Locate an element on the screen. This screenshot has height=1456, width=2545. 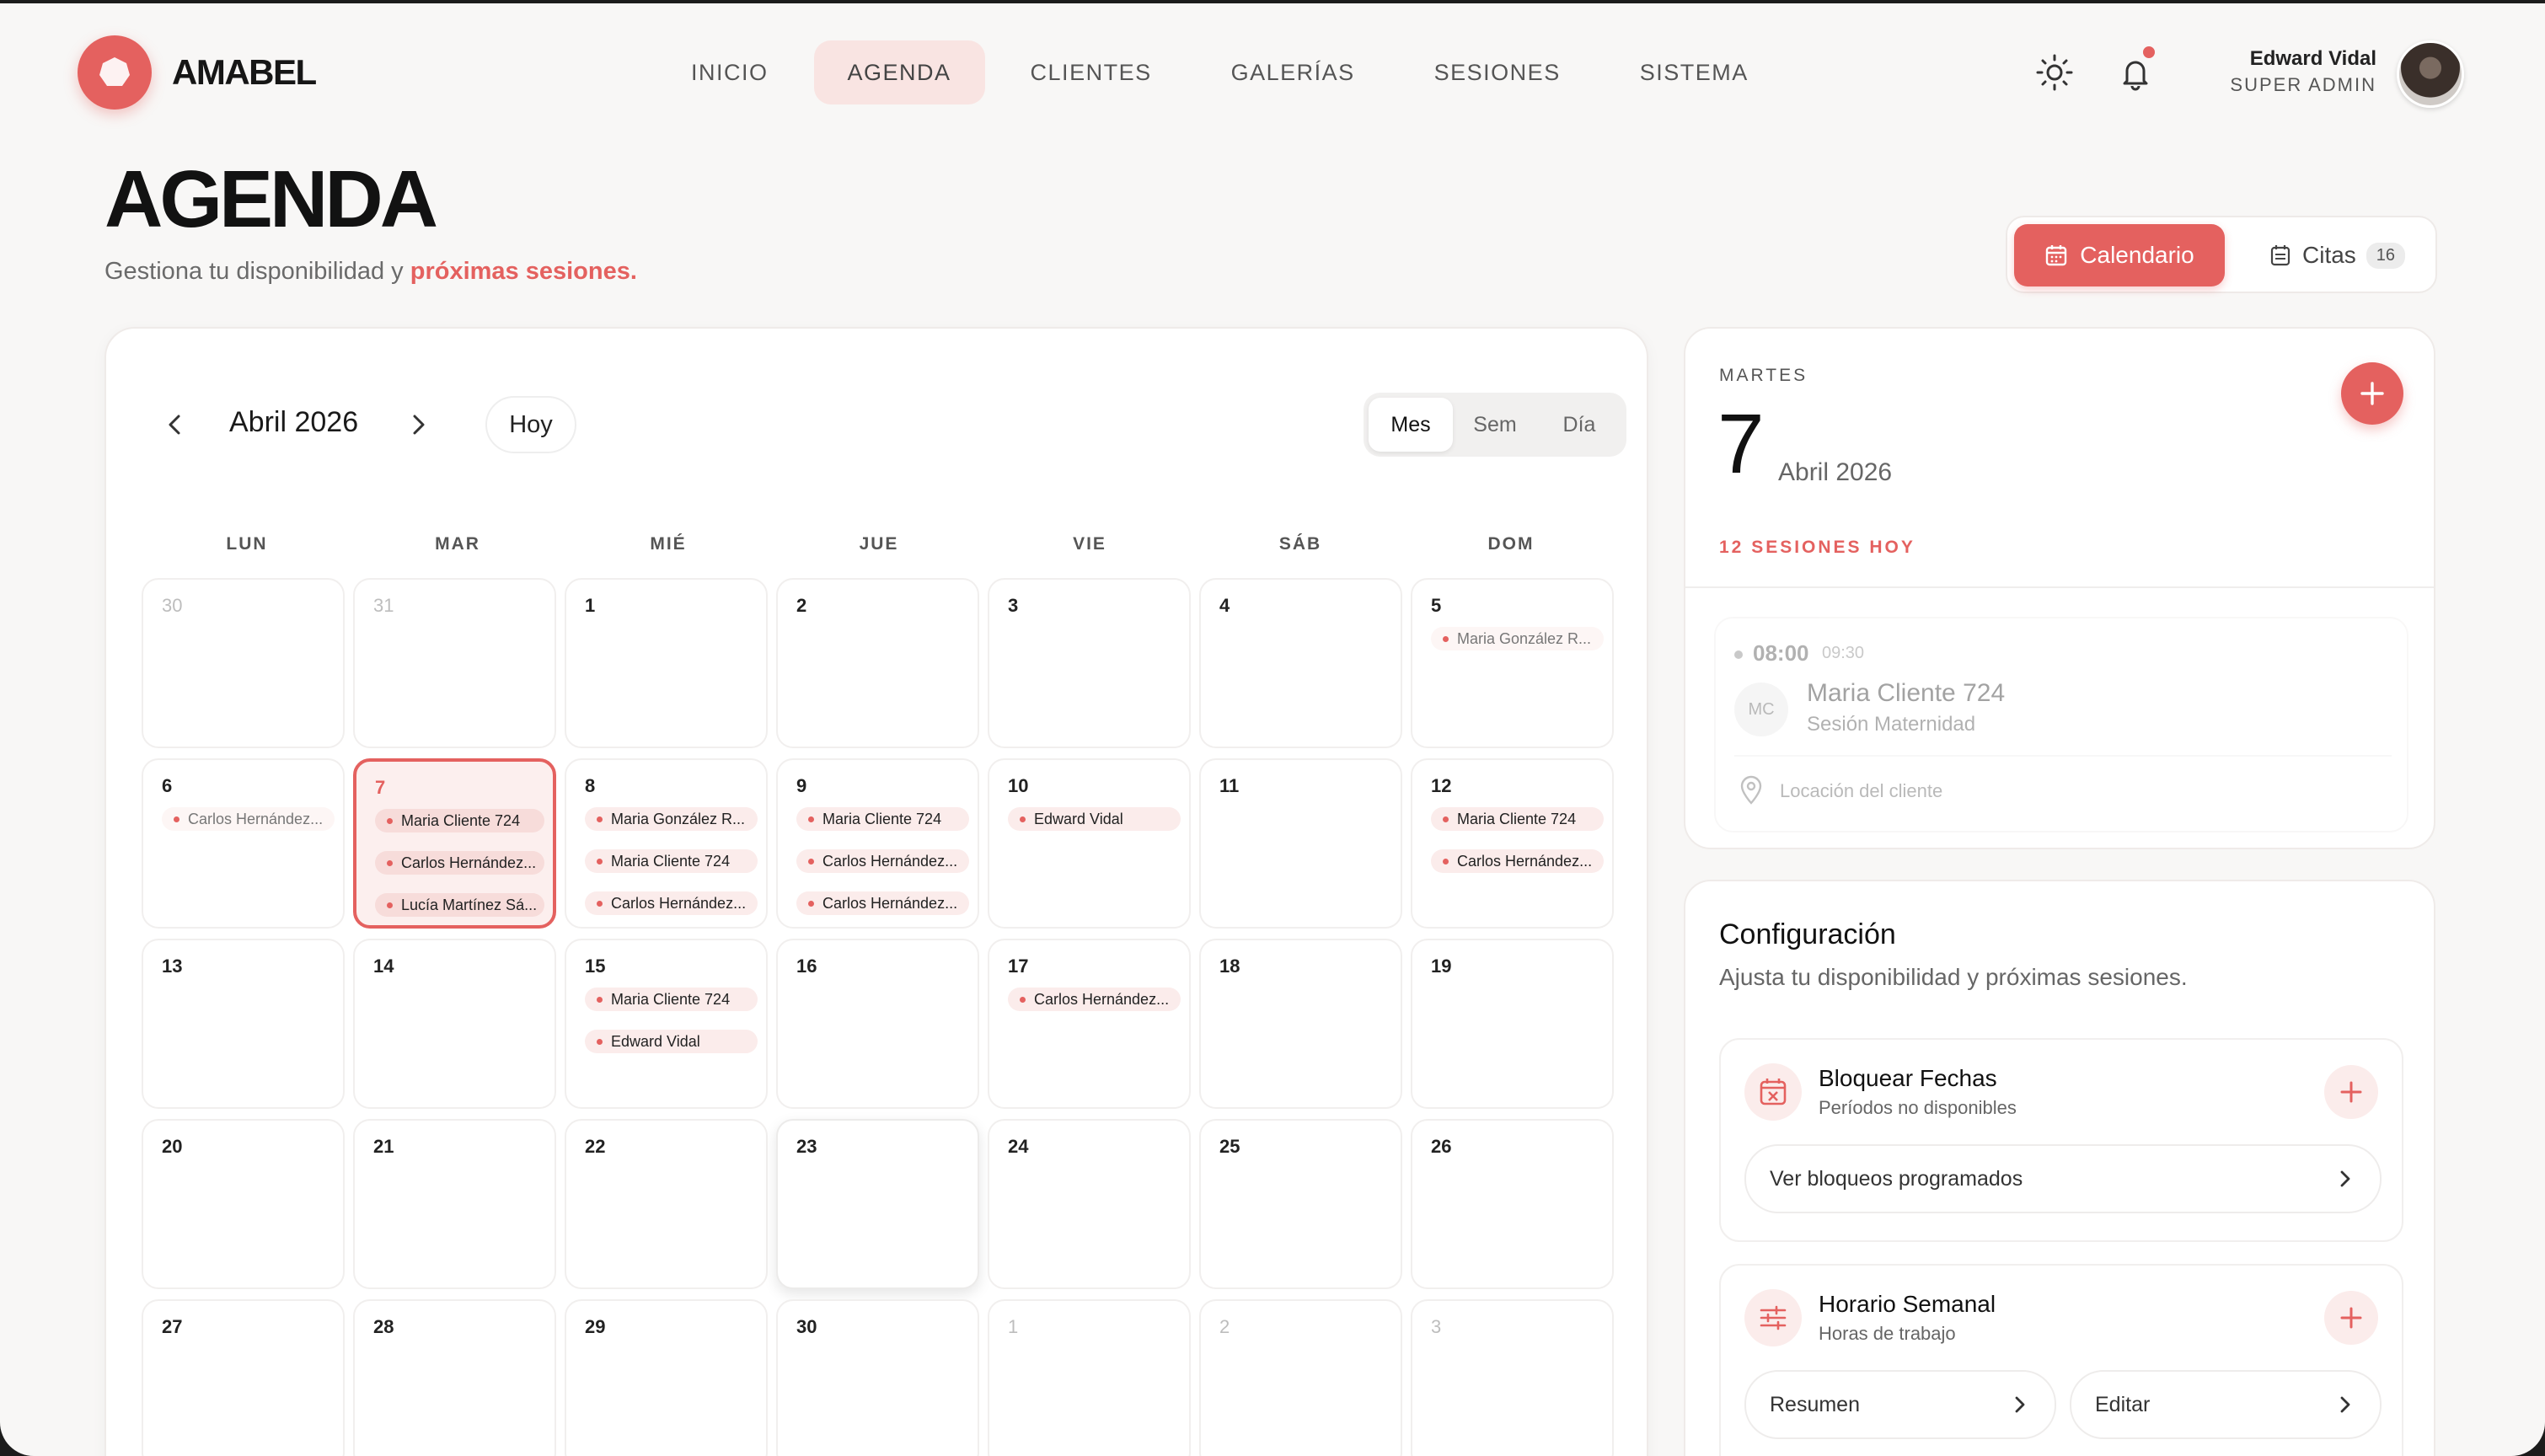
subtitle-accent: próximas sesiones. is located at coordinates (523, 271).